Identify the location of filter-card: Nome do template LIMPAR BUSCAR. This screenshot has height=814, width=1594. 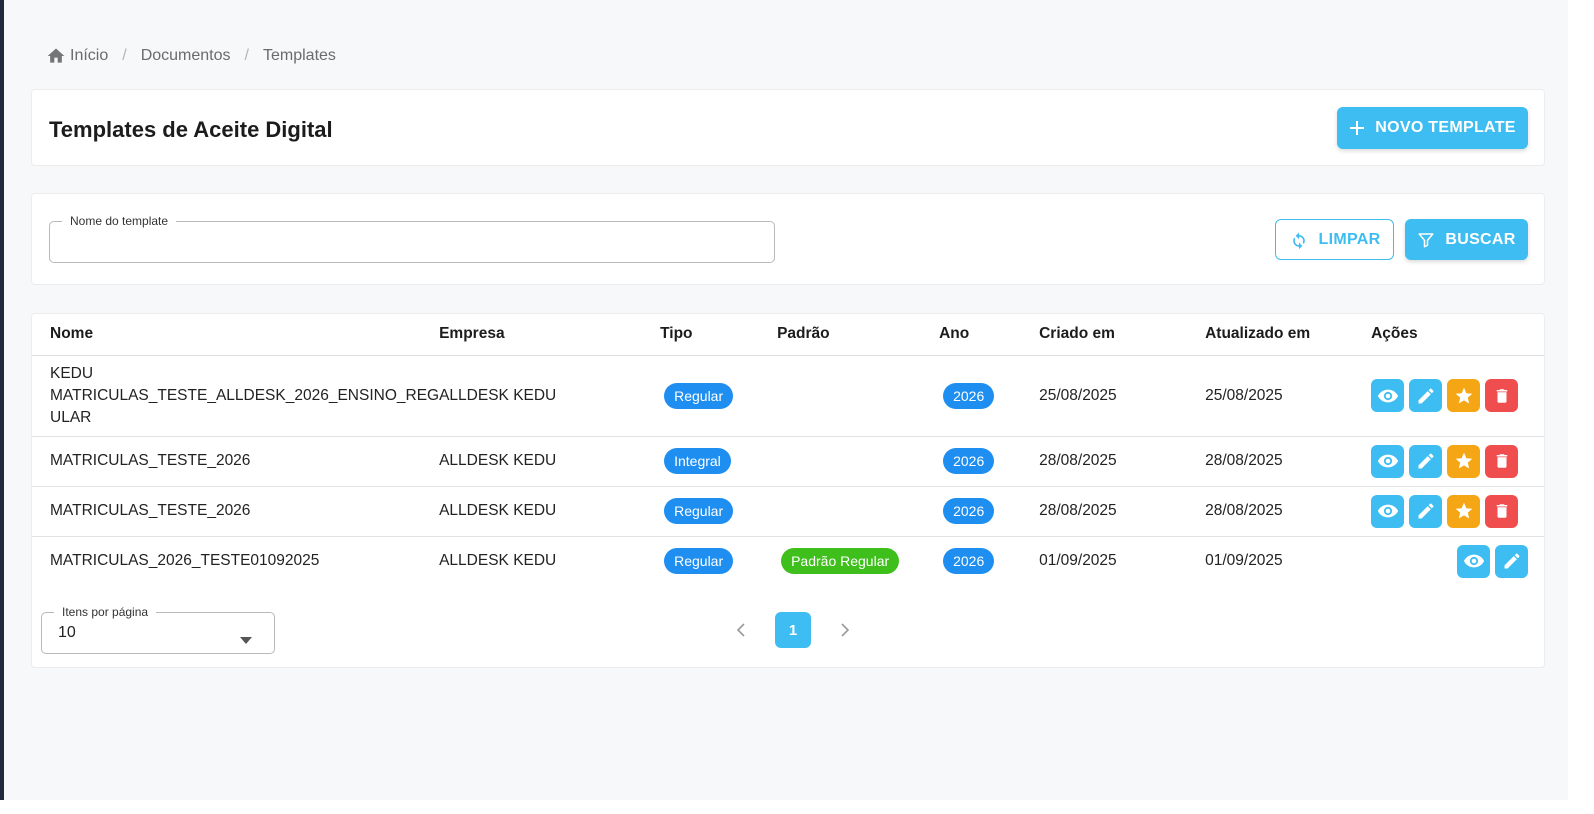
(788, 239).